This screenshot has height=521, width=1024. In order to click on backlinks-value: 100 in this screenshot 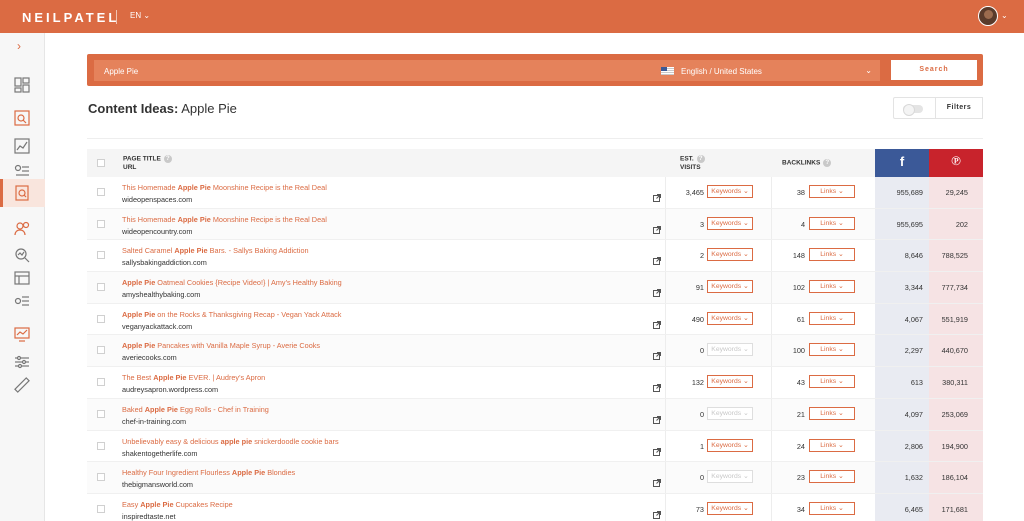, I will do `click(798, 351)`.